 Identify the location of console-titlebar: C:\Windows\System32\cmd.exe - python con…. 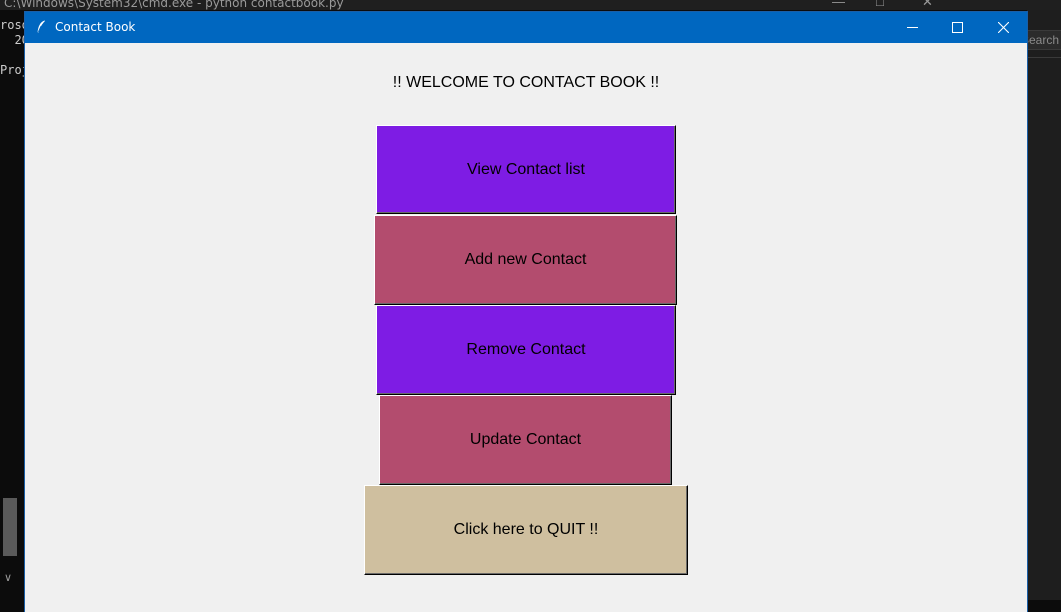
(530, 5).